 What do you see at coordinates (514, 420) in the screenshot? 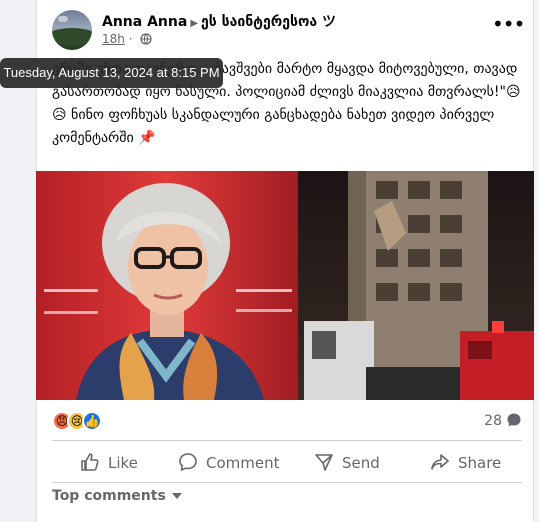
I see `speech-bubble-icon` at bounding box center [514, 420].